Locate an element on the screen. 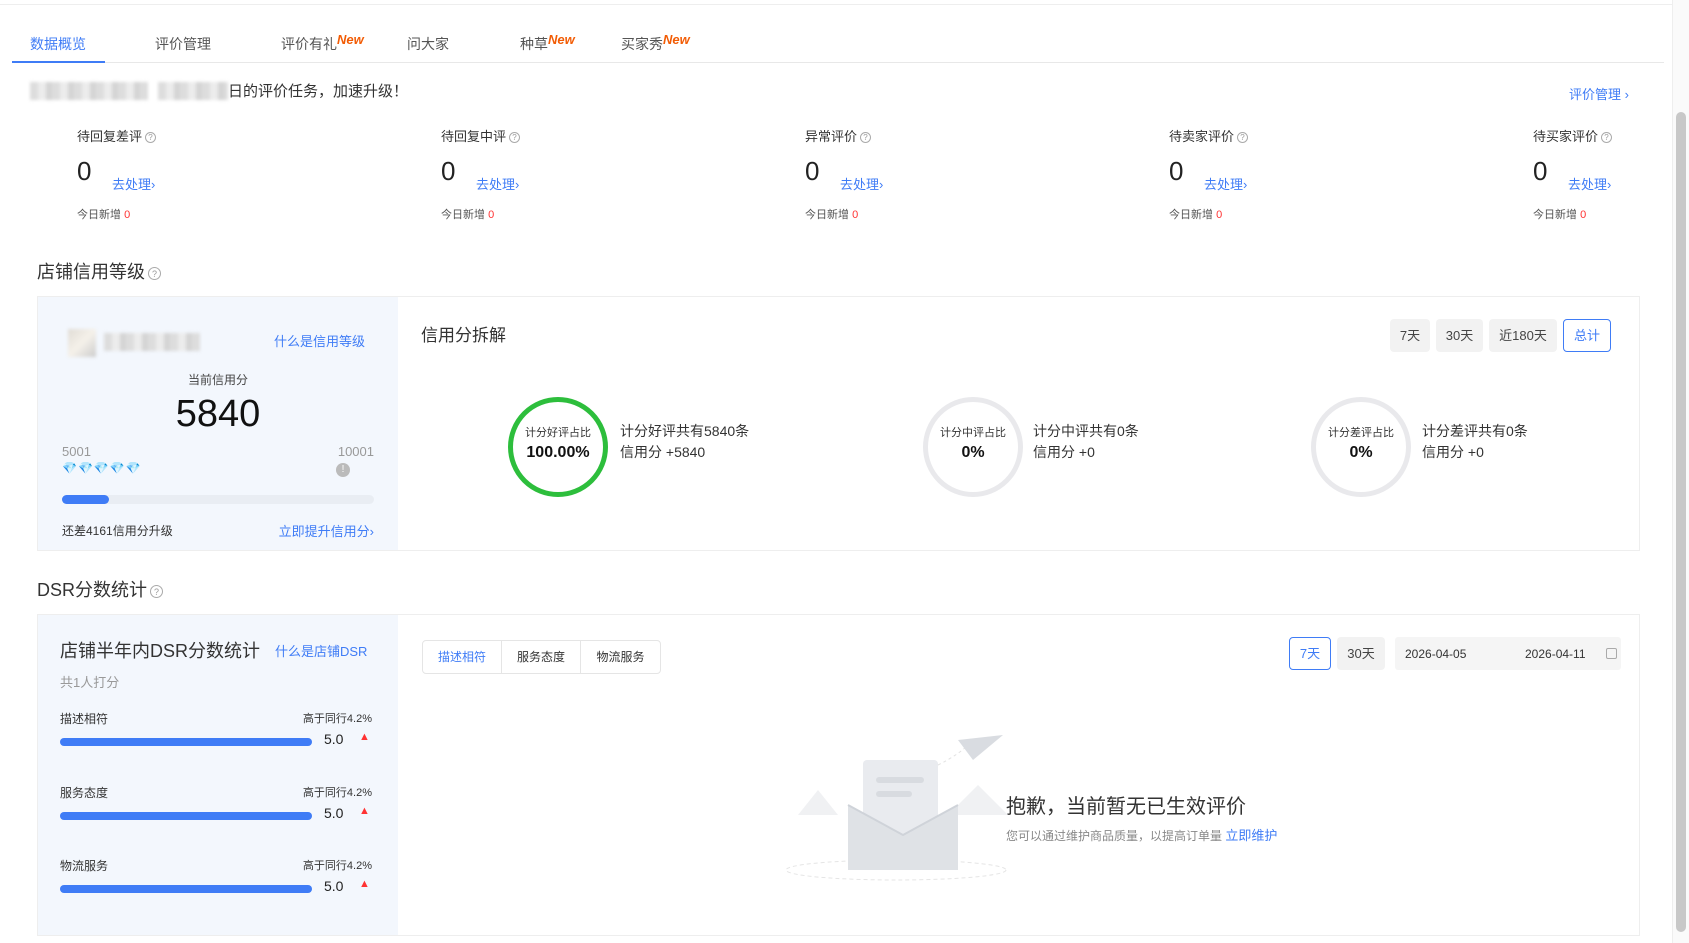 This screenshot has width=1689, height=943. diamond-level-icon: 💎💎💎💎💎 is located at coordinates (102, 468).